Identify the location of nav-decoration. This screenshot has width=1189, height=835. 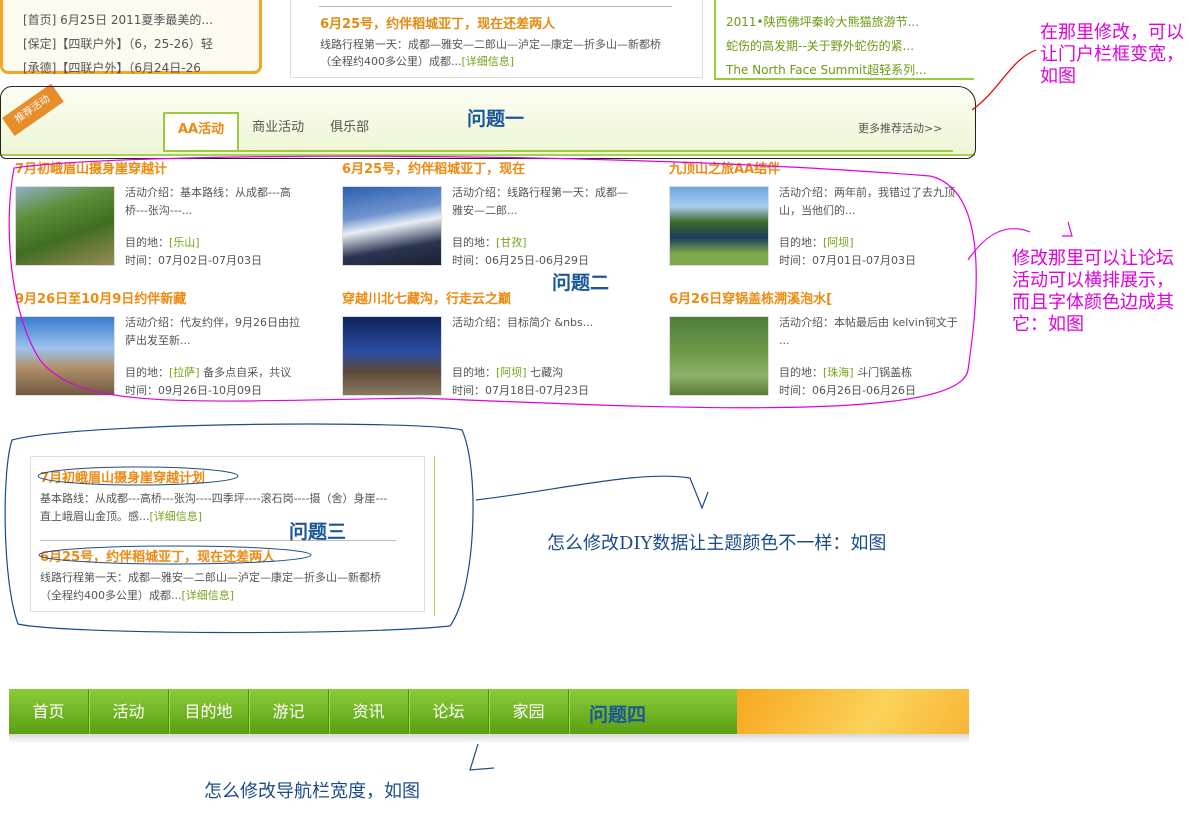
(853, 711).